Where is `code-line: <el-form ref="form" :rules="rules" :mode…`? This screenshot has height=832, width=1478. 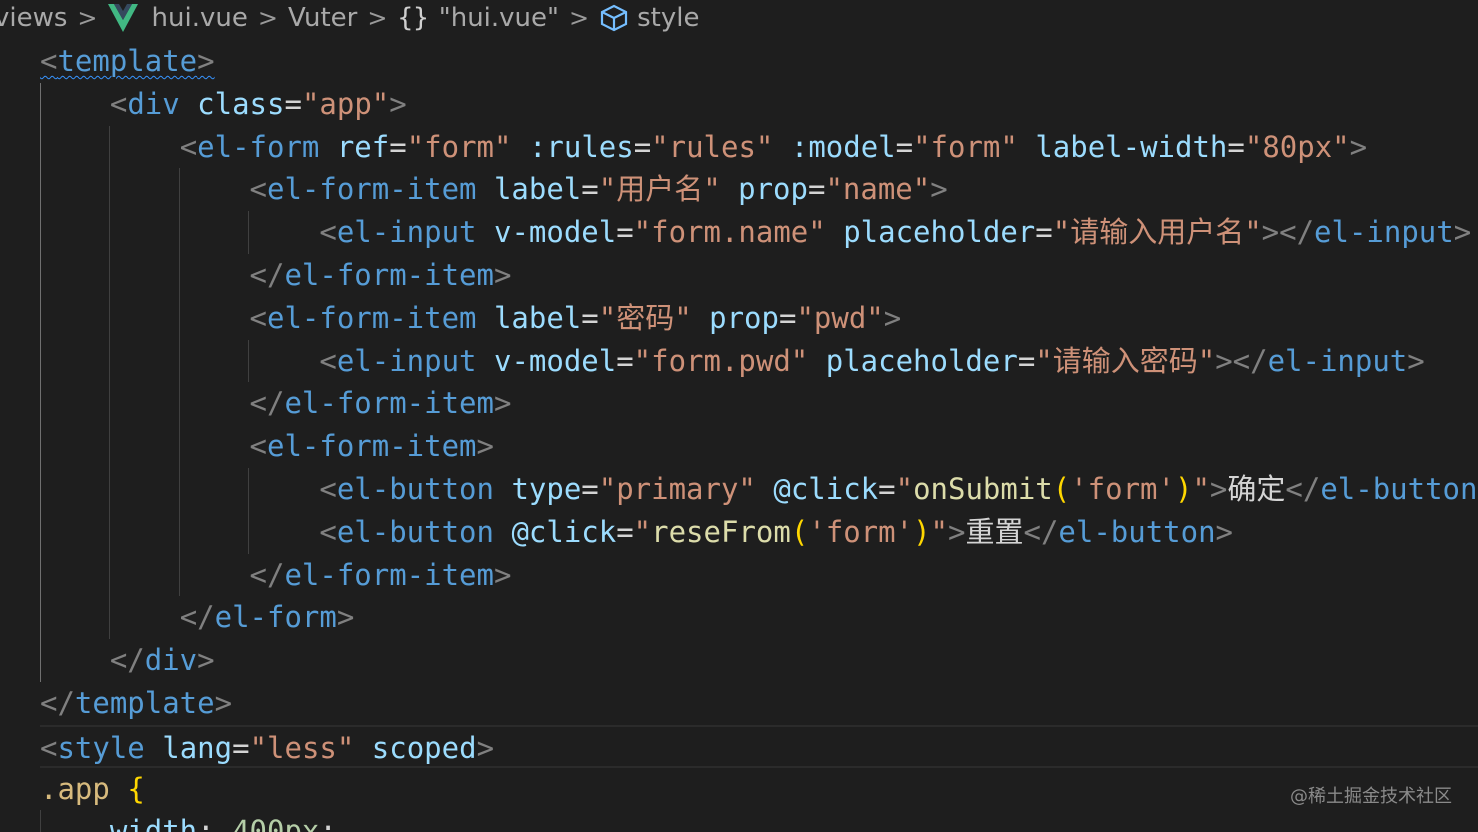 code-line: <el-form ref="form" :rules="rules" :mode… is located at coordinates (759, 147).